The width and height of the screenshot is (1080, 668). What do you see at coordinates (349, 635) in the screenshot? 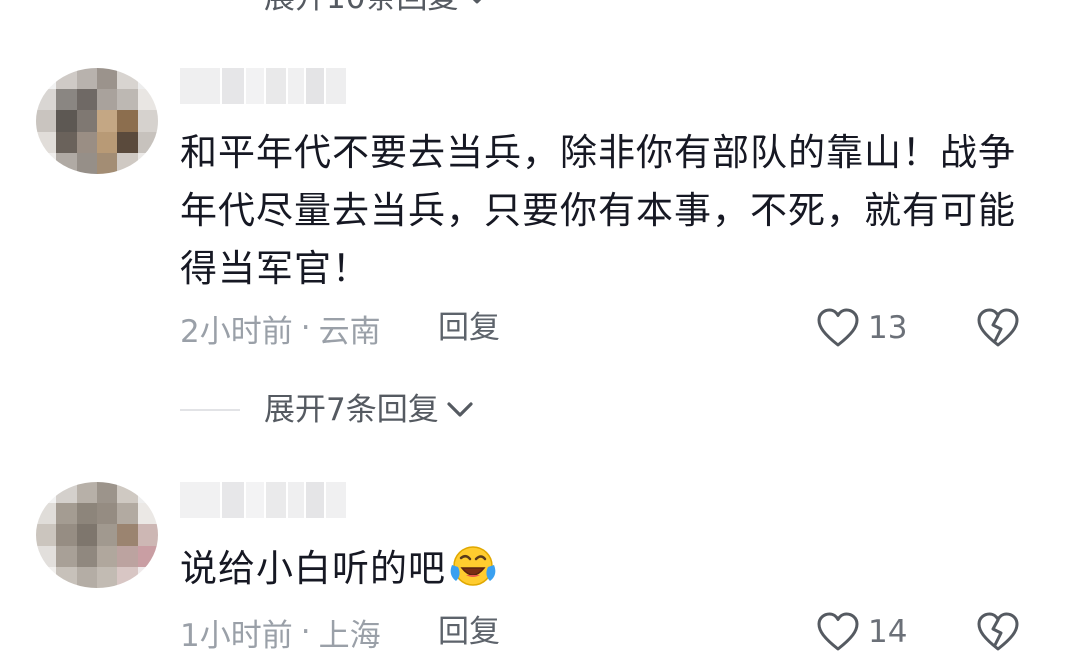
I see `comment-location: 上海` at bounding box center [349, 635].